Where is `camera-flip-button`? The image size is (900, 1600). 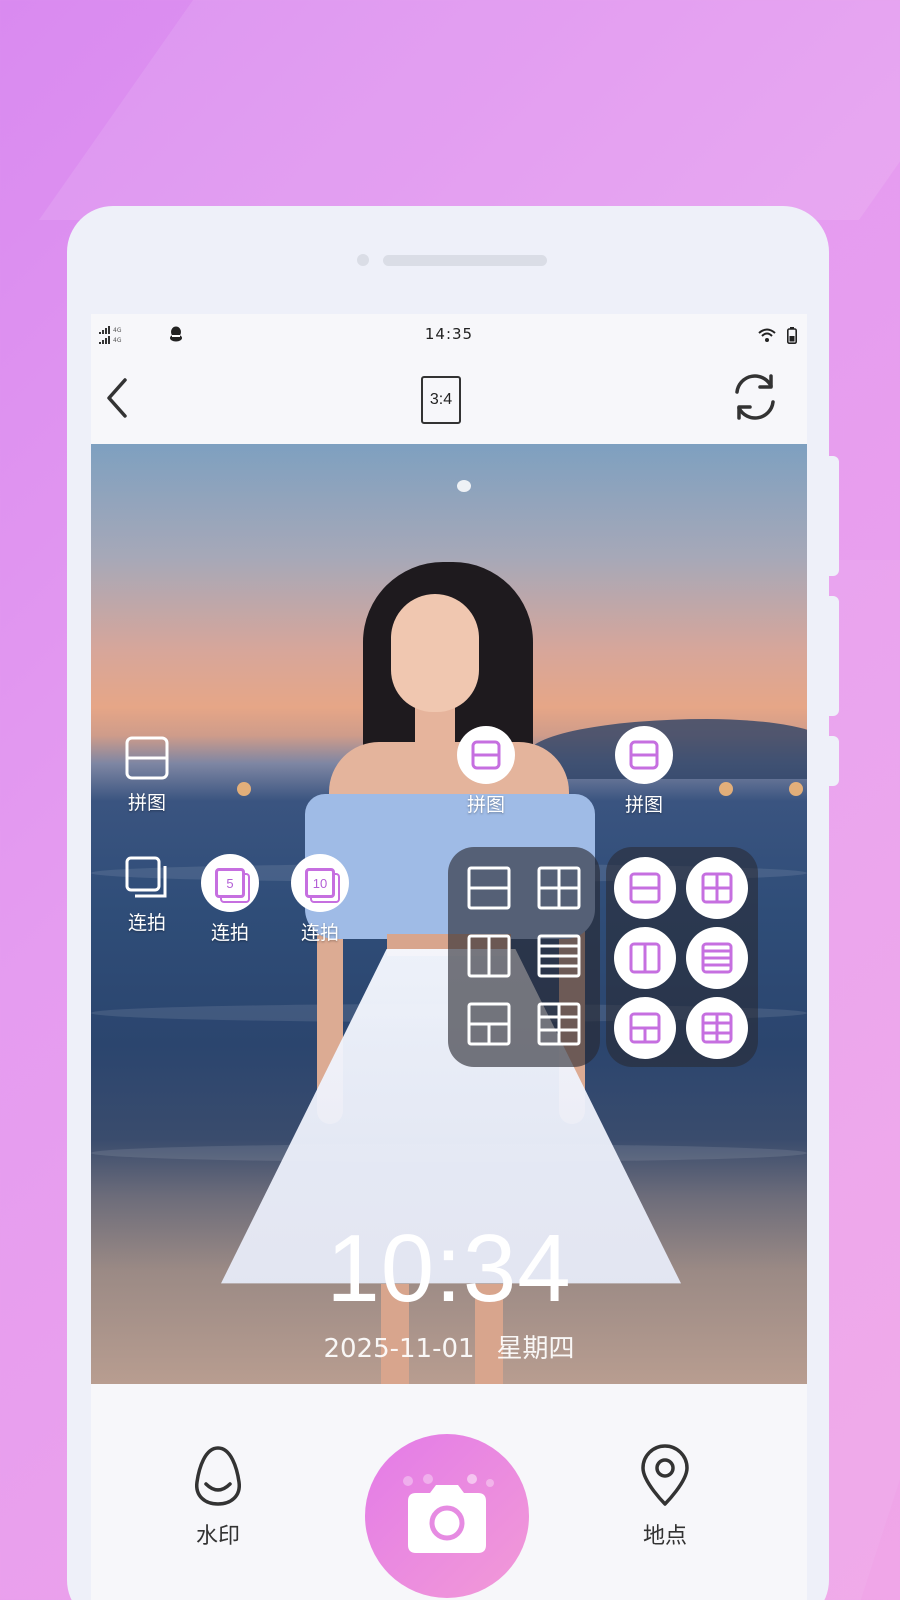 camera-flip-button is located at coordinates (755, 397).